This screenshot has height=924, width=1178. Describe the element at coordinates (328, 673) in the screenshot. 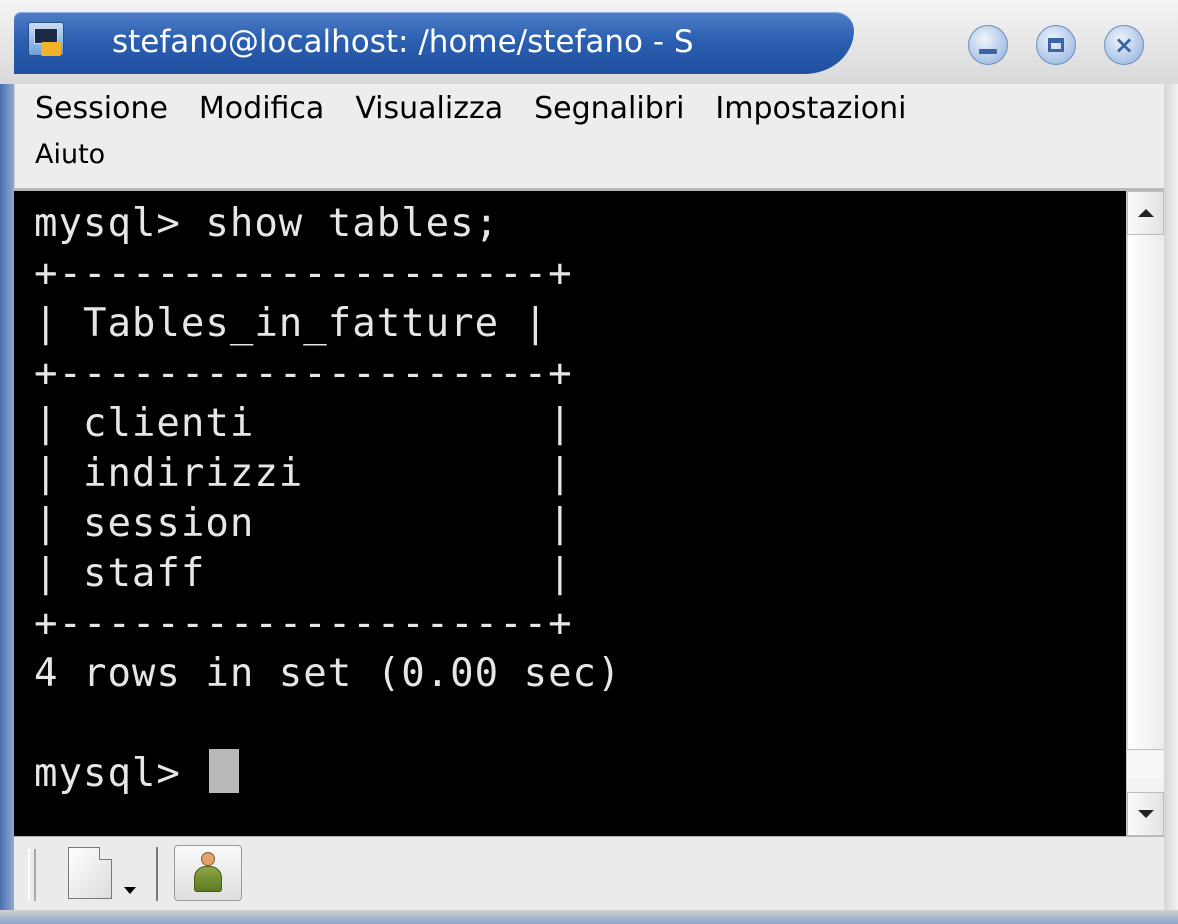

I see `terminal-line-10: 4 rows in set (0.00 sec)` at that location.